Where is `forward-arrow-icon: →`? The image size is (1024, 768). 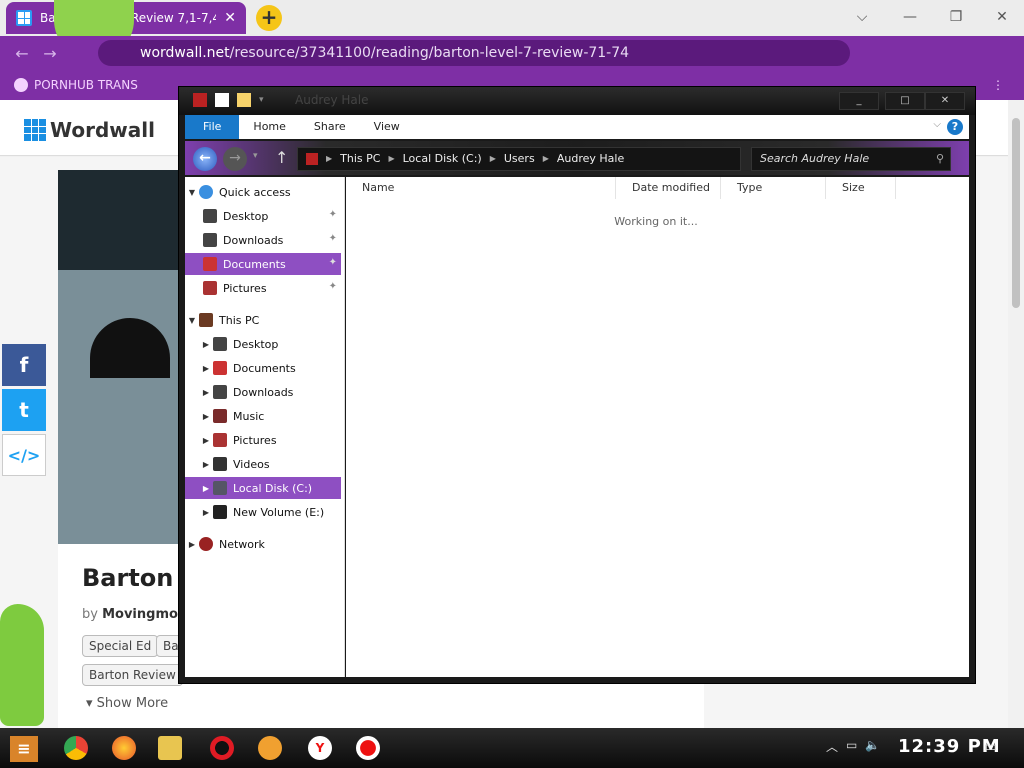 forward-arrow-icon: → is located at coordinates (50, 53).